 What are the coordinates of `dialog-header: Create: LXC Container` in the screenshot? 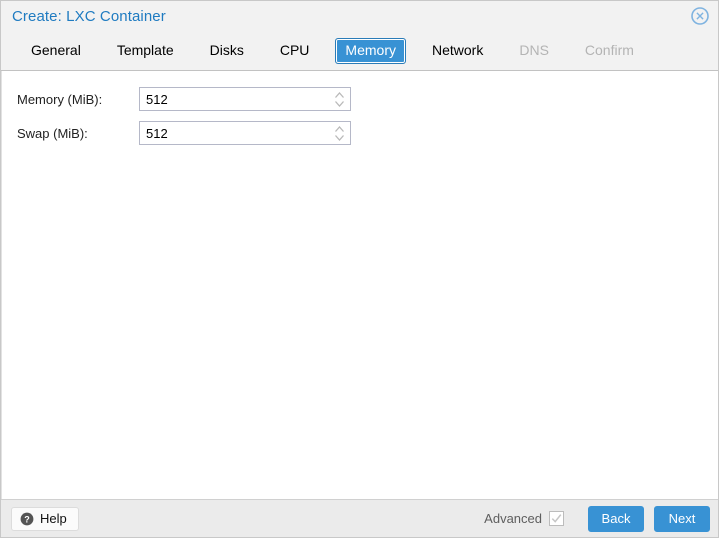 It's located at (359, 16).